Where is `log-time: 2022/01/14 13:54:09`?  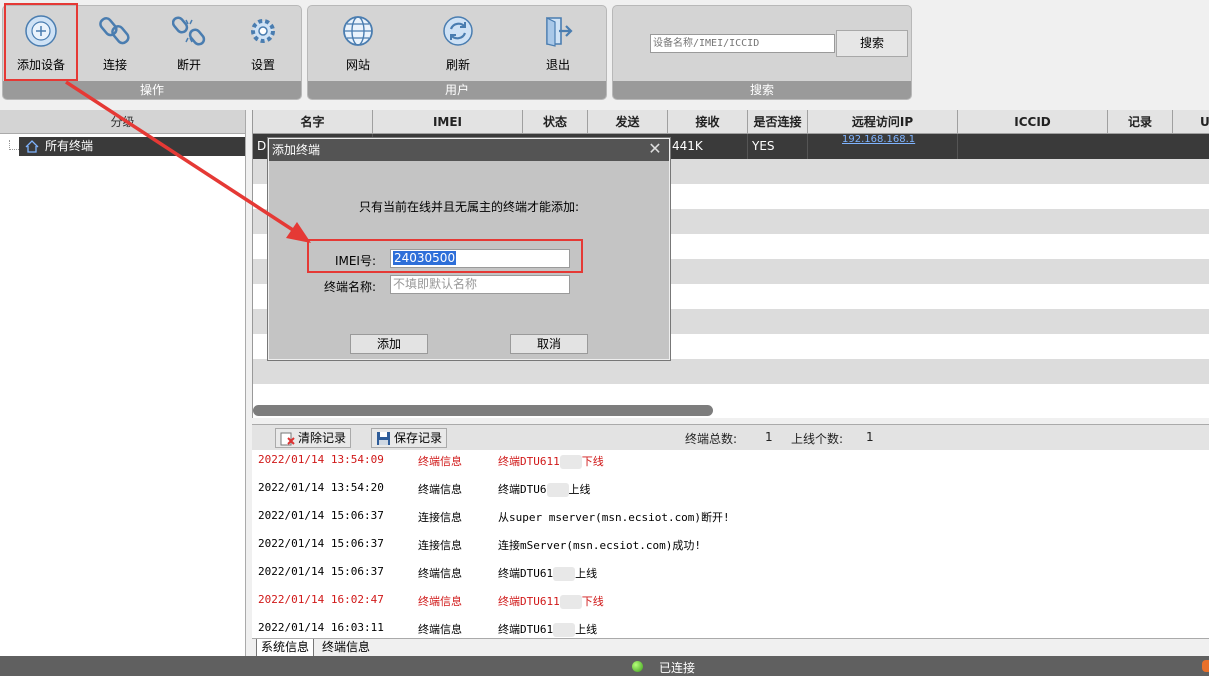
log-time: 2022/01/14 13:54:09 is located at coordinates (321, 459).